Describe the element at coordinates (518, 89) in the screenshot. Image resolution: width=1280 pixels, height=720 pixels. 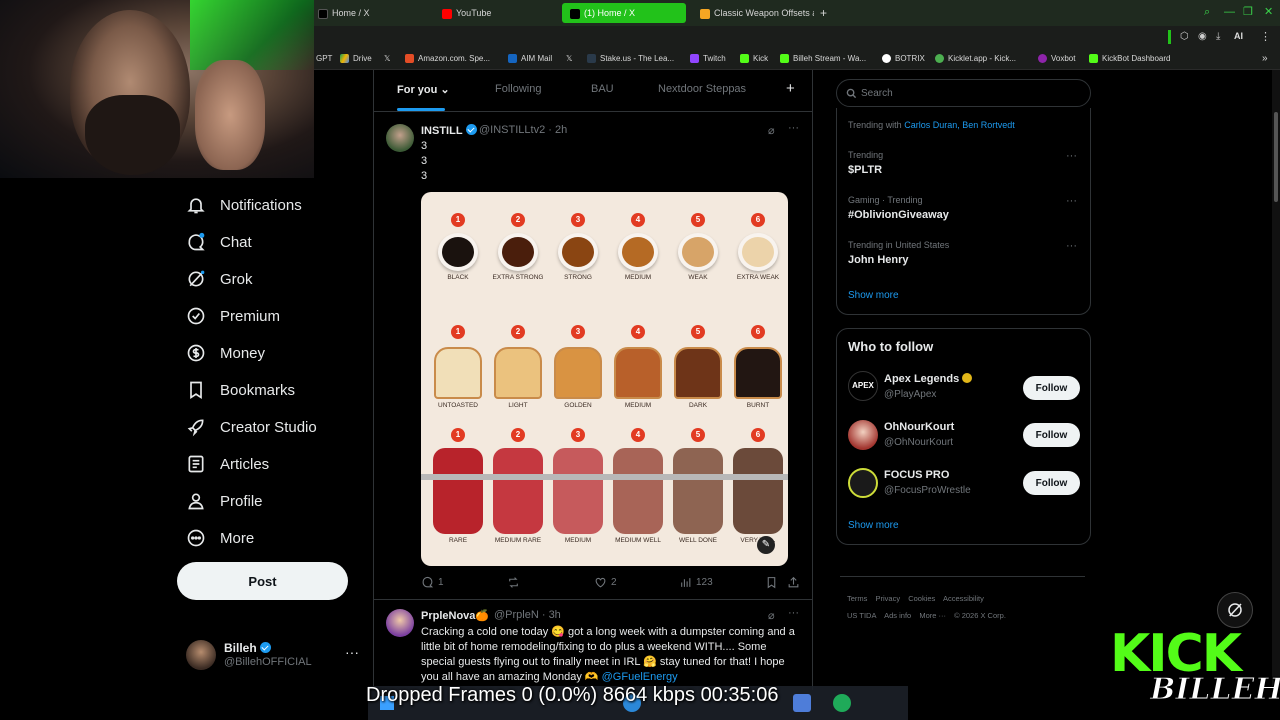
I see `tab-following: Following` at that location.